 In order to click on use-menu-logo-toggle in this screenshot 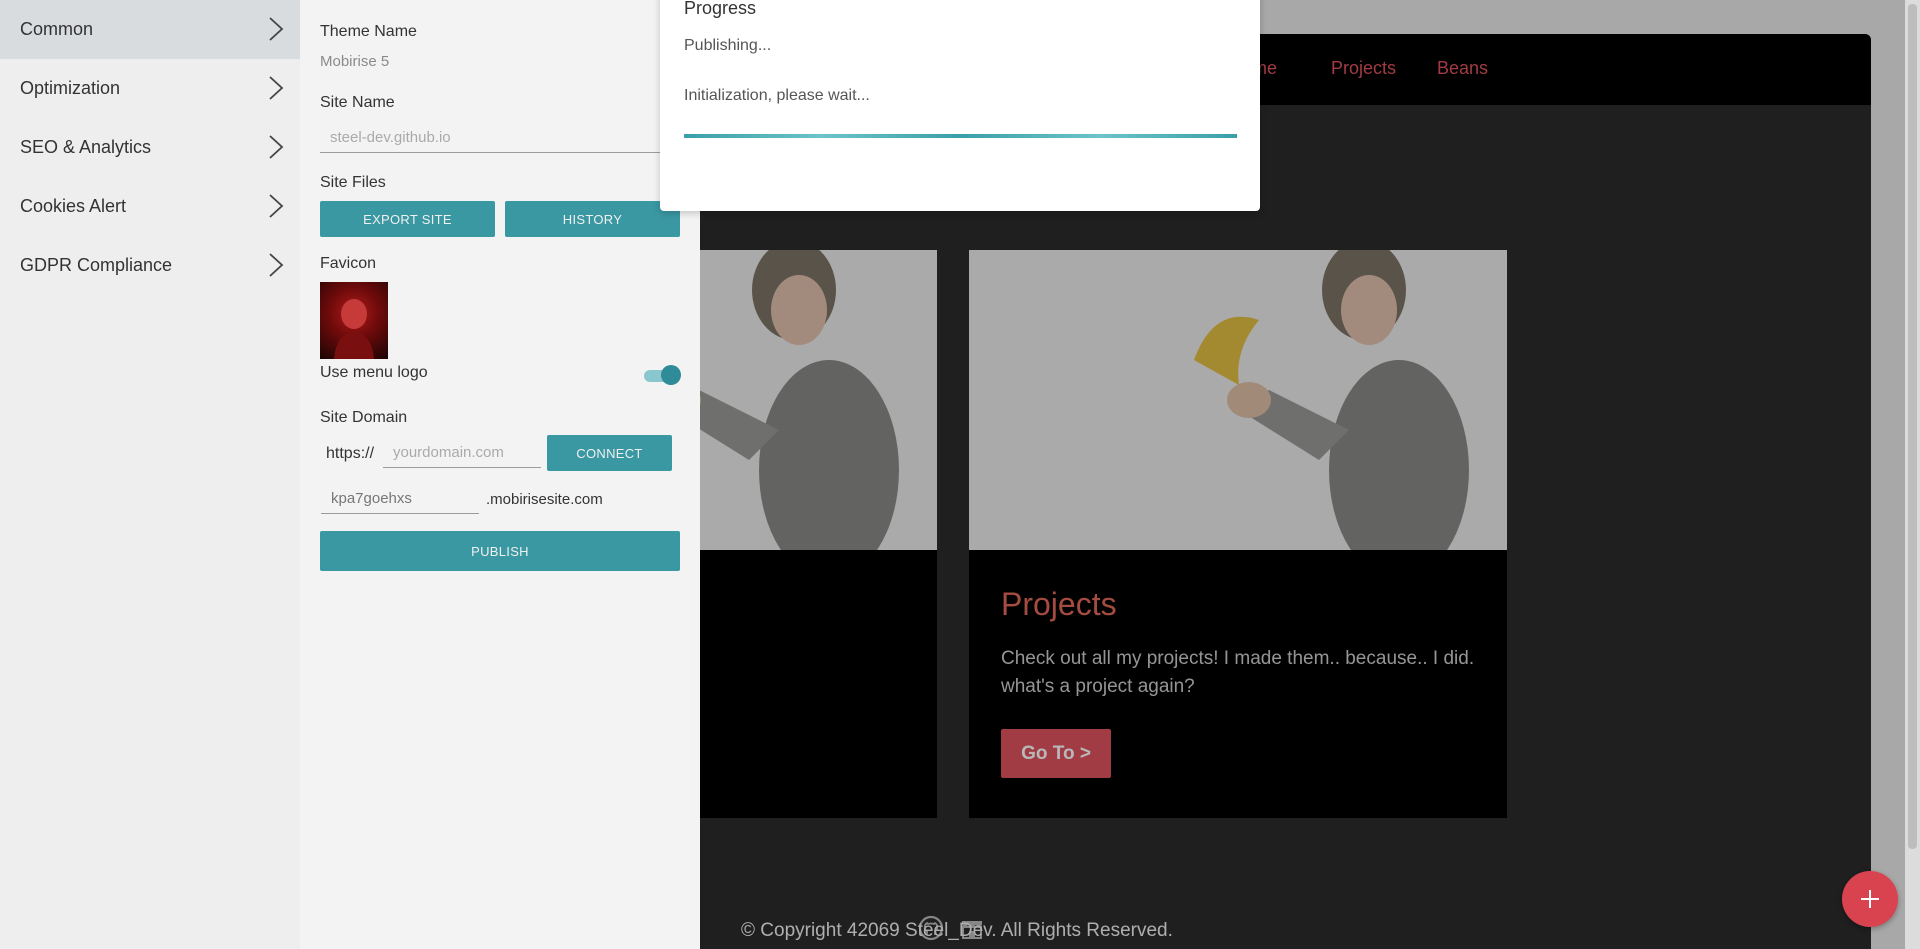, I will do `click(662, 375)`.